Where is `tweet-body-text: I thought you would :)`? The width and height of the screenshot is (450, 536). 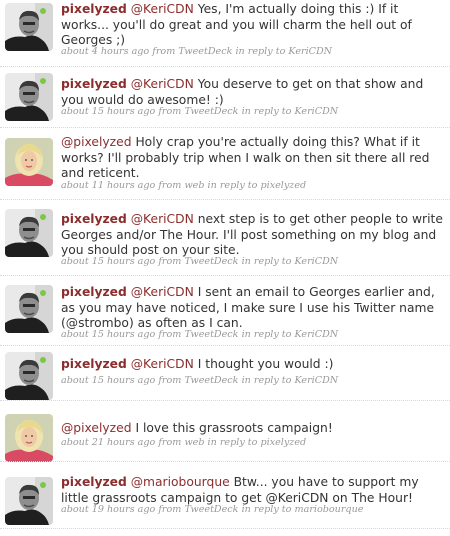
tweet-body-text: I thought you would :) is located at coordinates (265, 364).